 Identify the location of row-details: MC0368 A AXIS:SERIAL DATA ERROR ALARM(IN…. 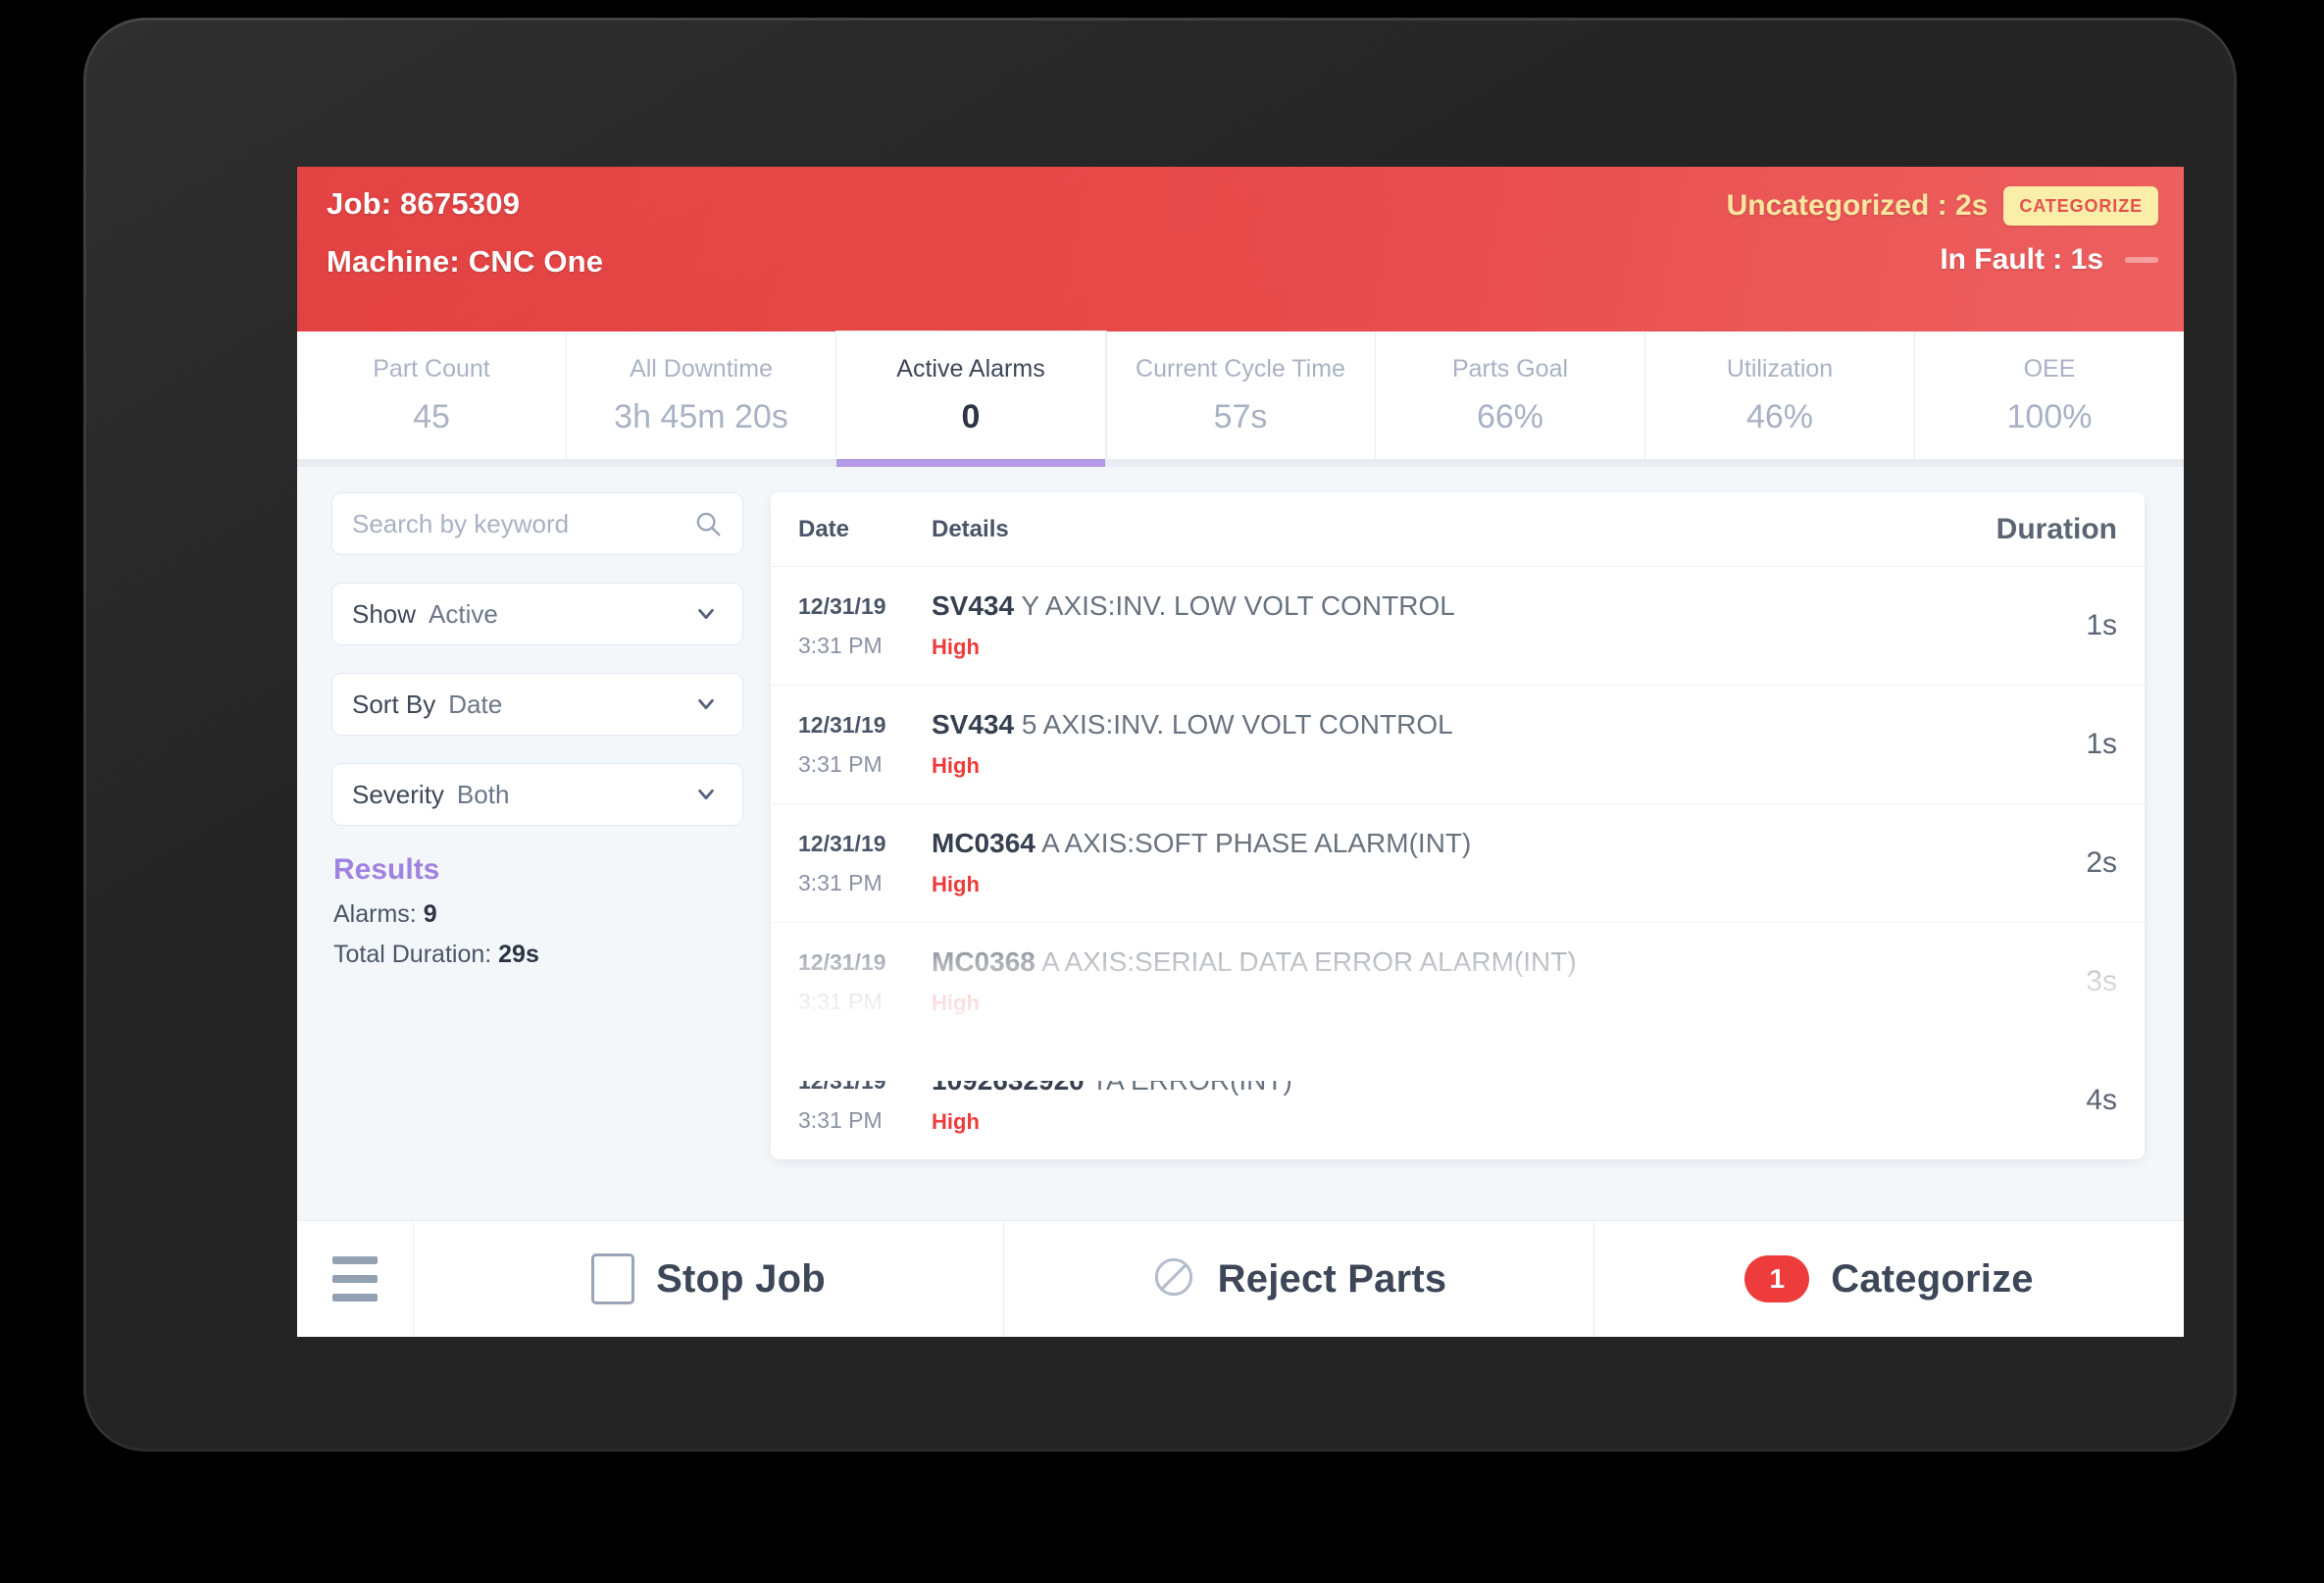
(1452, 981).